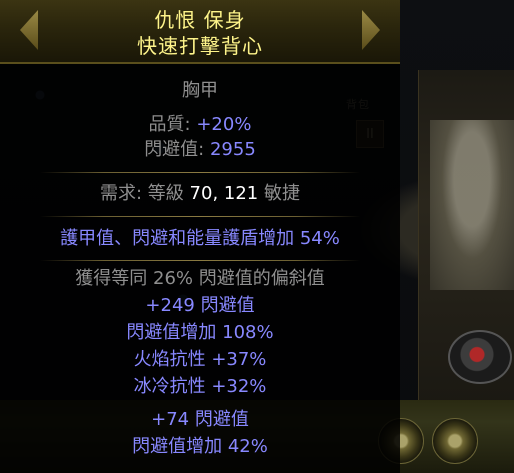 The width and height of the screenshot is (514, 473). I want to click on requirements-line: 需求: 等級 70, 121 敏捷, so click(200, 194).